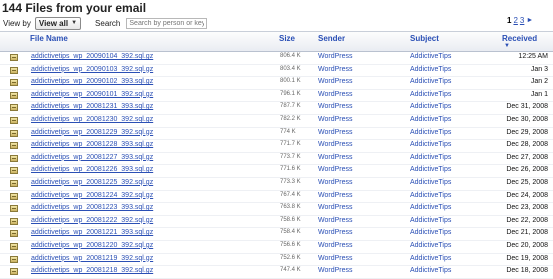  I want to click on received-date: Dec 25, 2008, so click(527, 182).